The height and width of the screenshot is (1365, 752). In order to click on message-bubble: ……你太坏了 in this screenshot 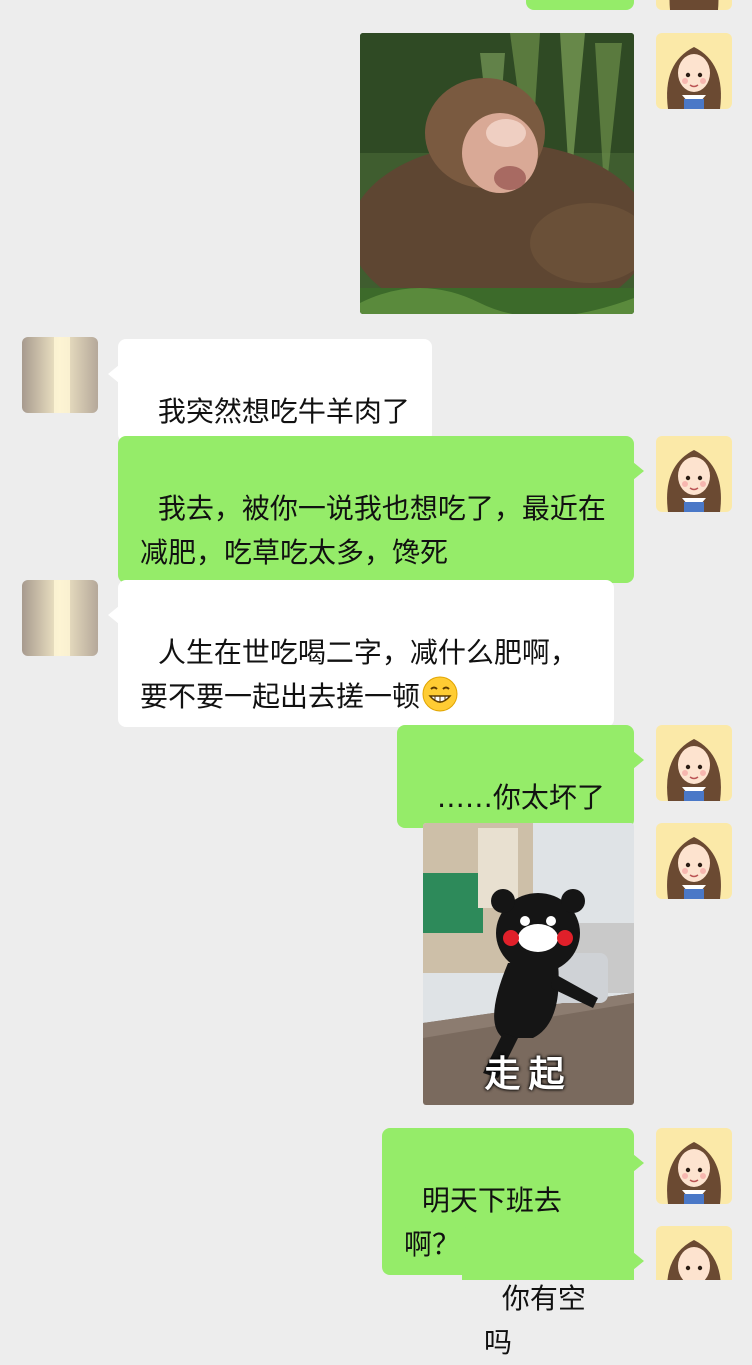, I will do `click(520, 776)`.